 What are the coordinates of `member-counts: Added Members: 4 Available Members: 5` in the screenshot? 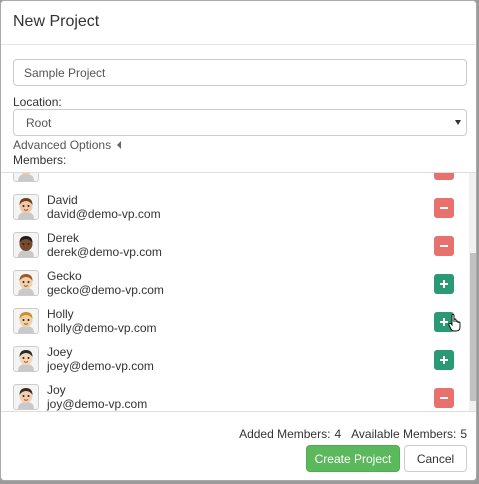 It's located at (353, 434).